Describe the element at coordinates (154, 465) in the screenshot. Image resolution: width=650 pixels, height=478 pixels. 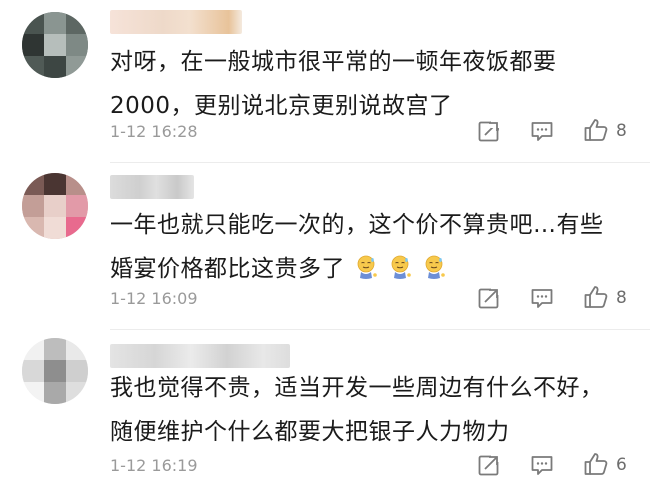
I see `timestamp: 1-12 16:19` at that location.